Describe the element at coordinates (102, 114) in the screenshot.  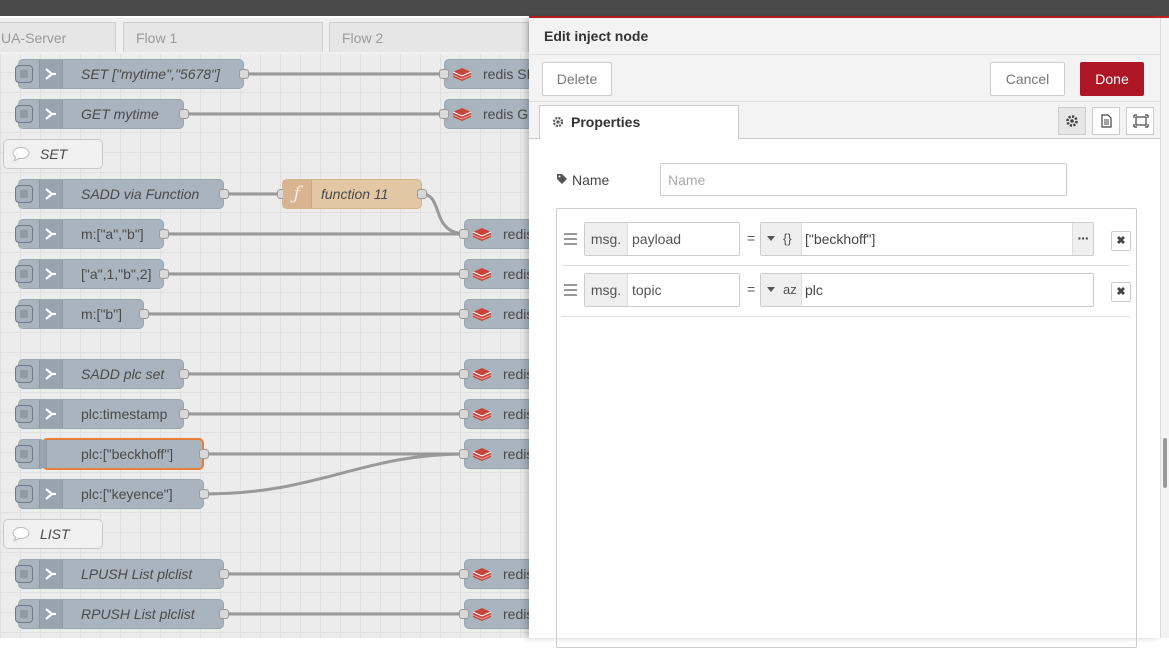
I see `inject-node-get-mytime: GET mytime` at that location.